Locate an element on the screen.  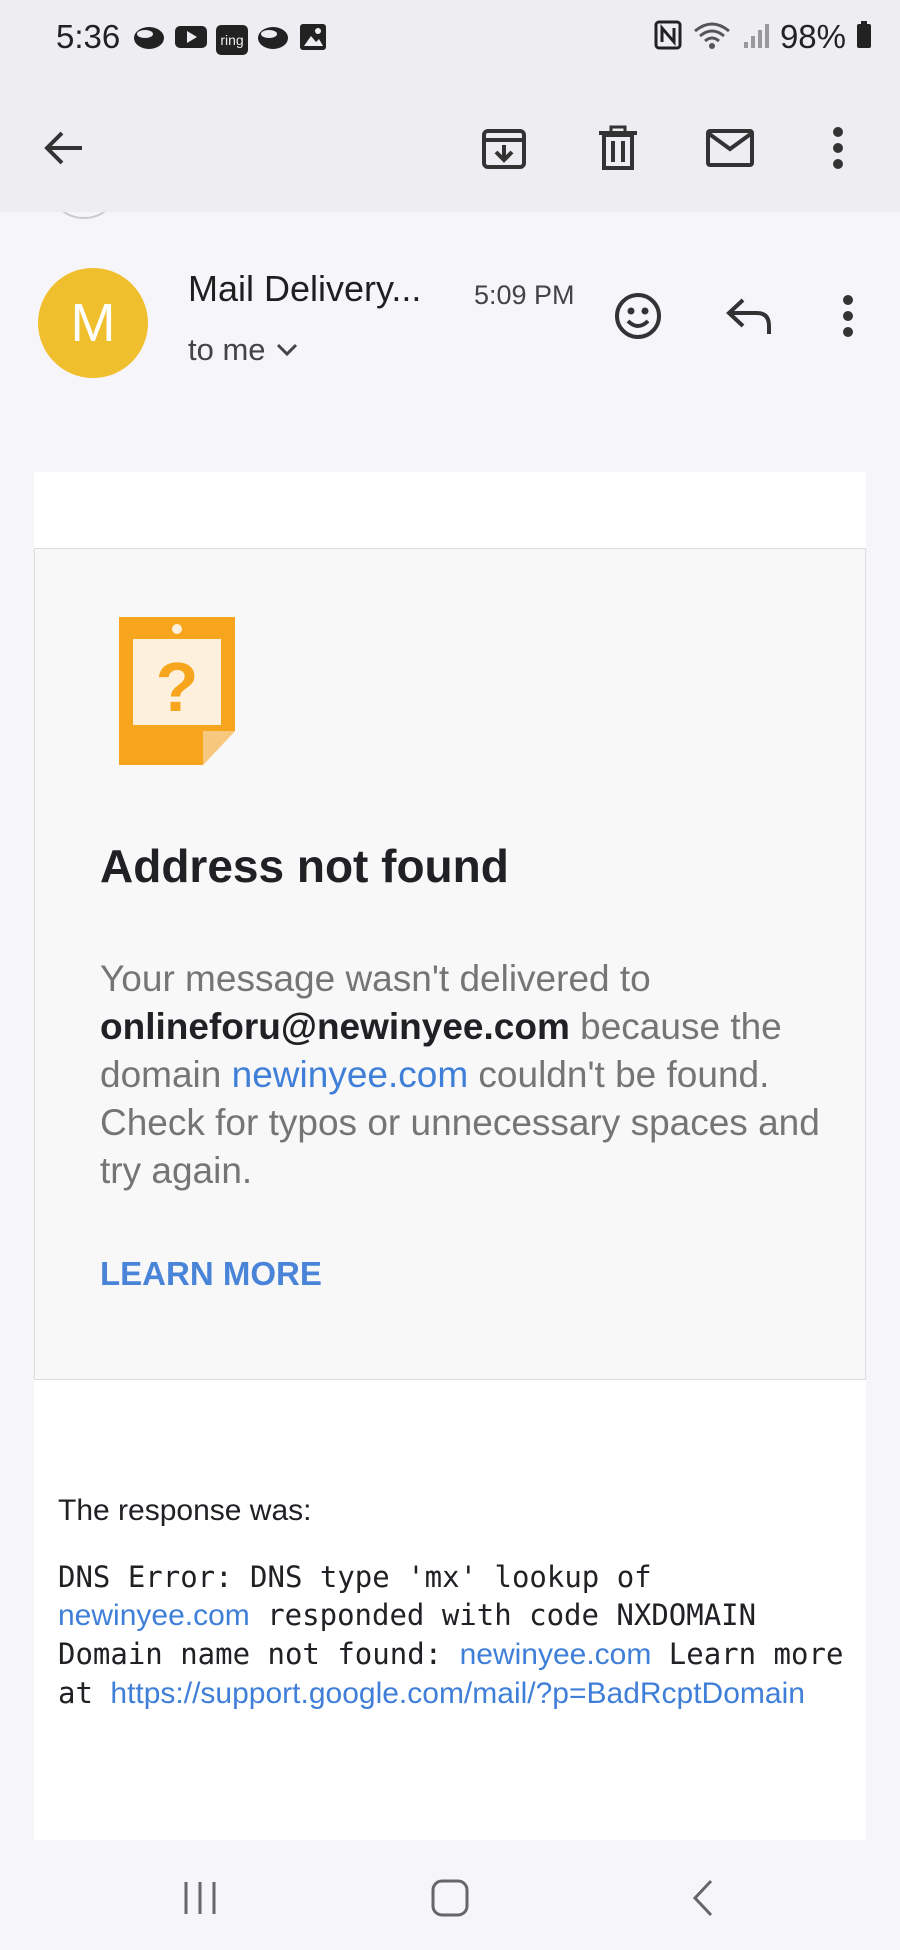
delete-button is located at coordinates (618, 148).